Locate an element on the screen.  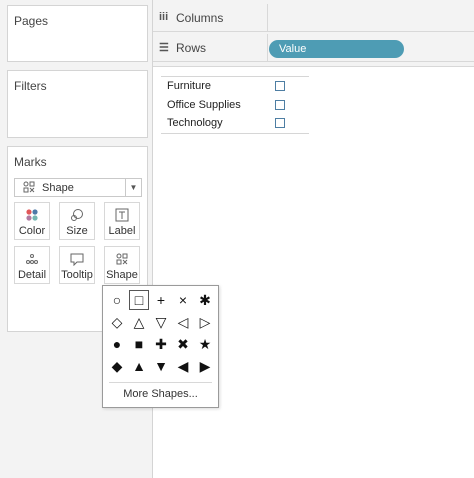
size-button: Size is located at coordinates (77, 221).